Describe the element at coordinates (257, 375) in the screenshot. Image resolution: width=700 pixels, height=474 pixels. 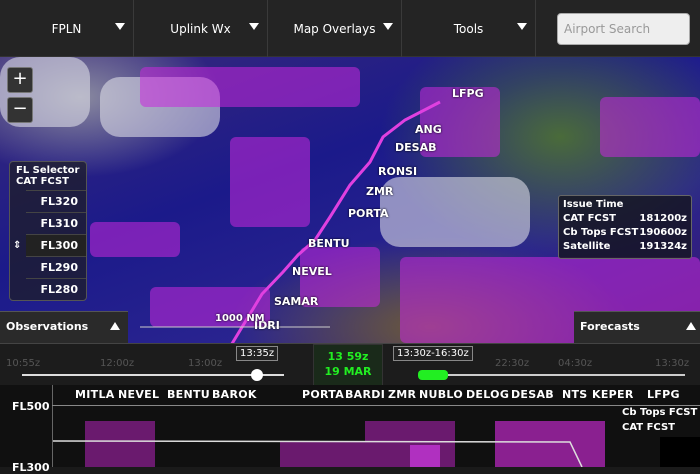
I see `obs-slider-handle` at that location.